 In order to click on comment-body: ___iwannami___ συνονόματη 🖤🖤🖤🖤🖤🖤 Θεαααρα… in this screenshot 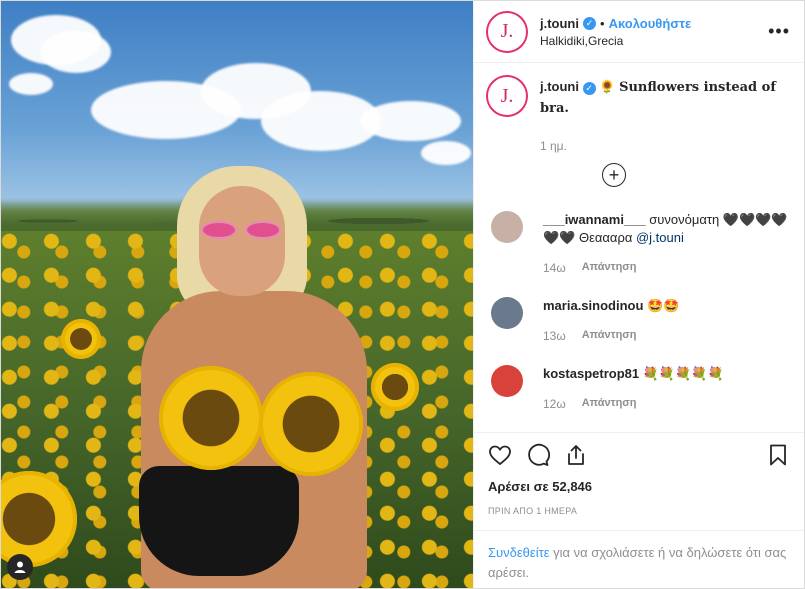, I will do `click(666, 229)`.